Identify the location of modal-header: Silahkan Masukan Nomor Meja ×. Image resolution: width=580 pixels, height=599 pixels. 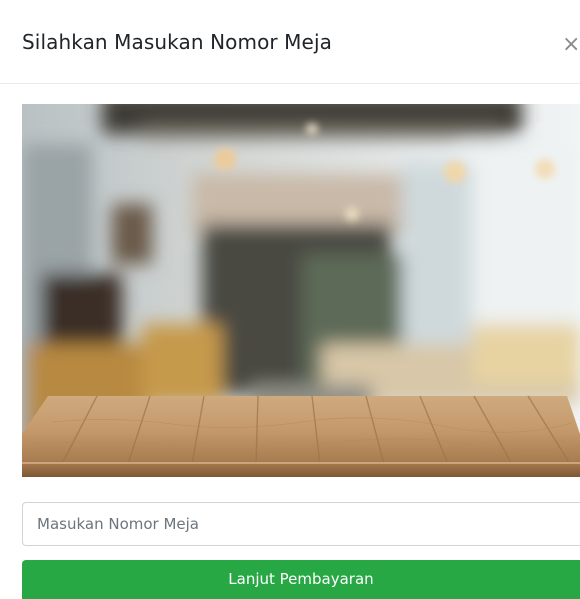
(290, 42).